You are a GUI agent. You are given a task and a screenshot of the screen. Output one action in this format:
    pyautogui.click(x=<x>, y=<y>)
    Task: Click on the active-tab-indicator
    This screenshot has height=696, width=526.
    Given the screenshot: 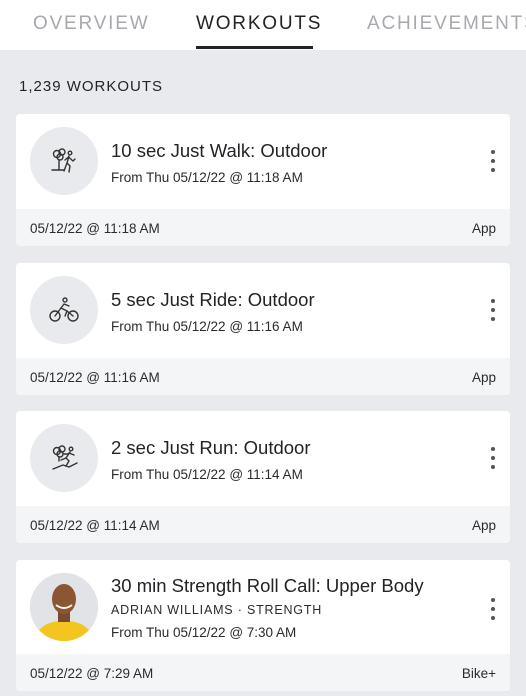 What is the action you would take?
    pyautogui.click(x=254, y=47)
    